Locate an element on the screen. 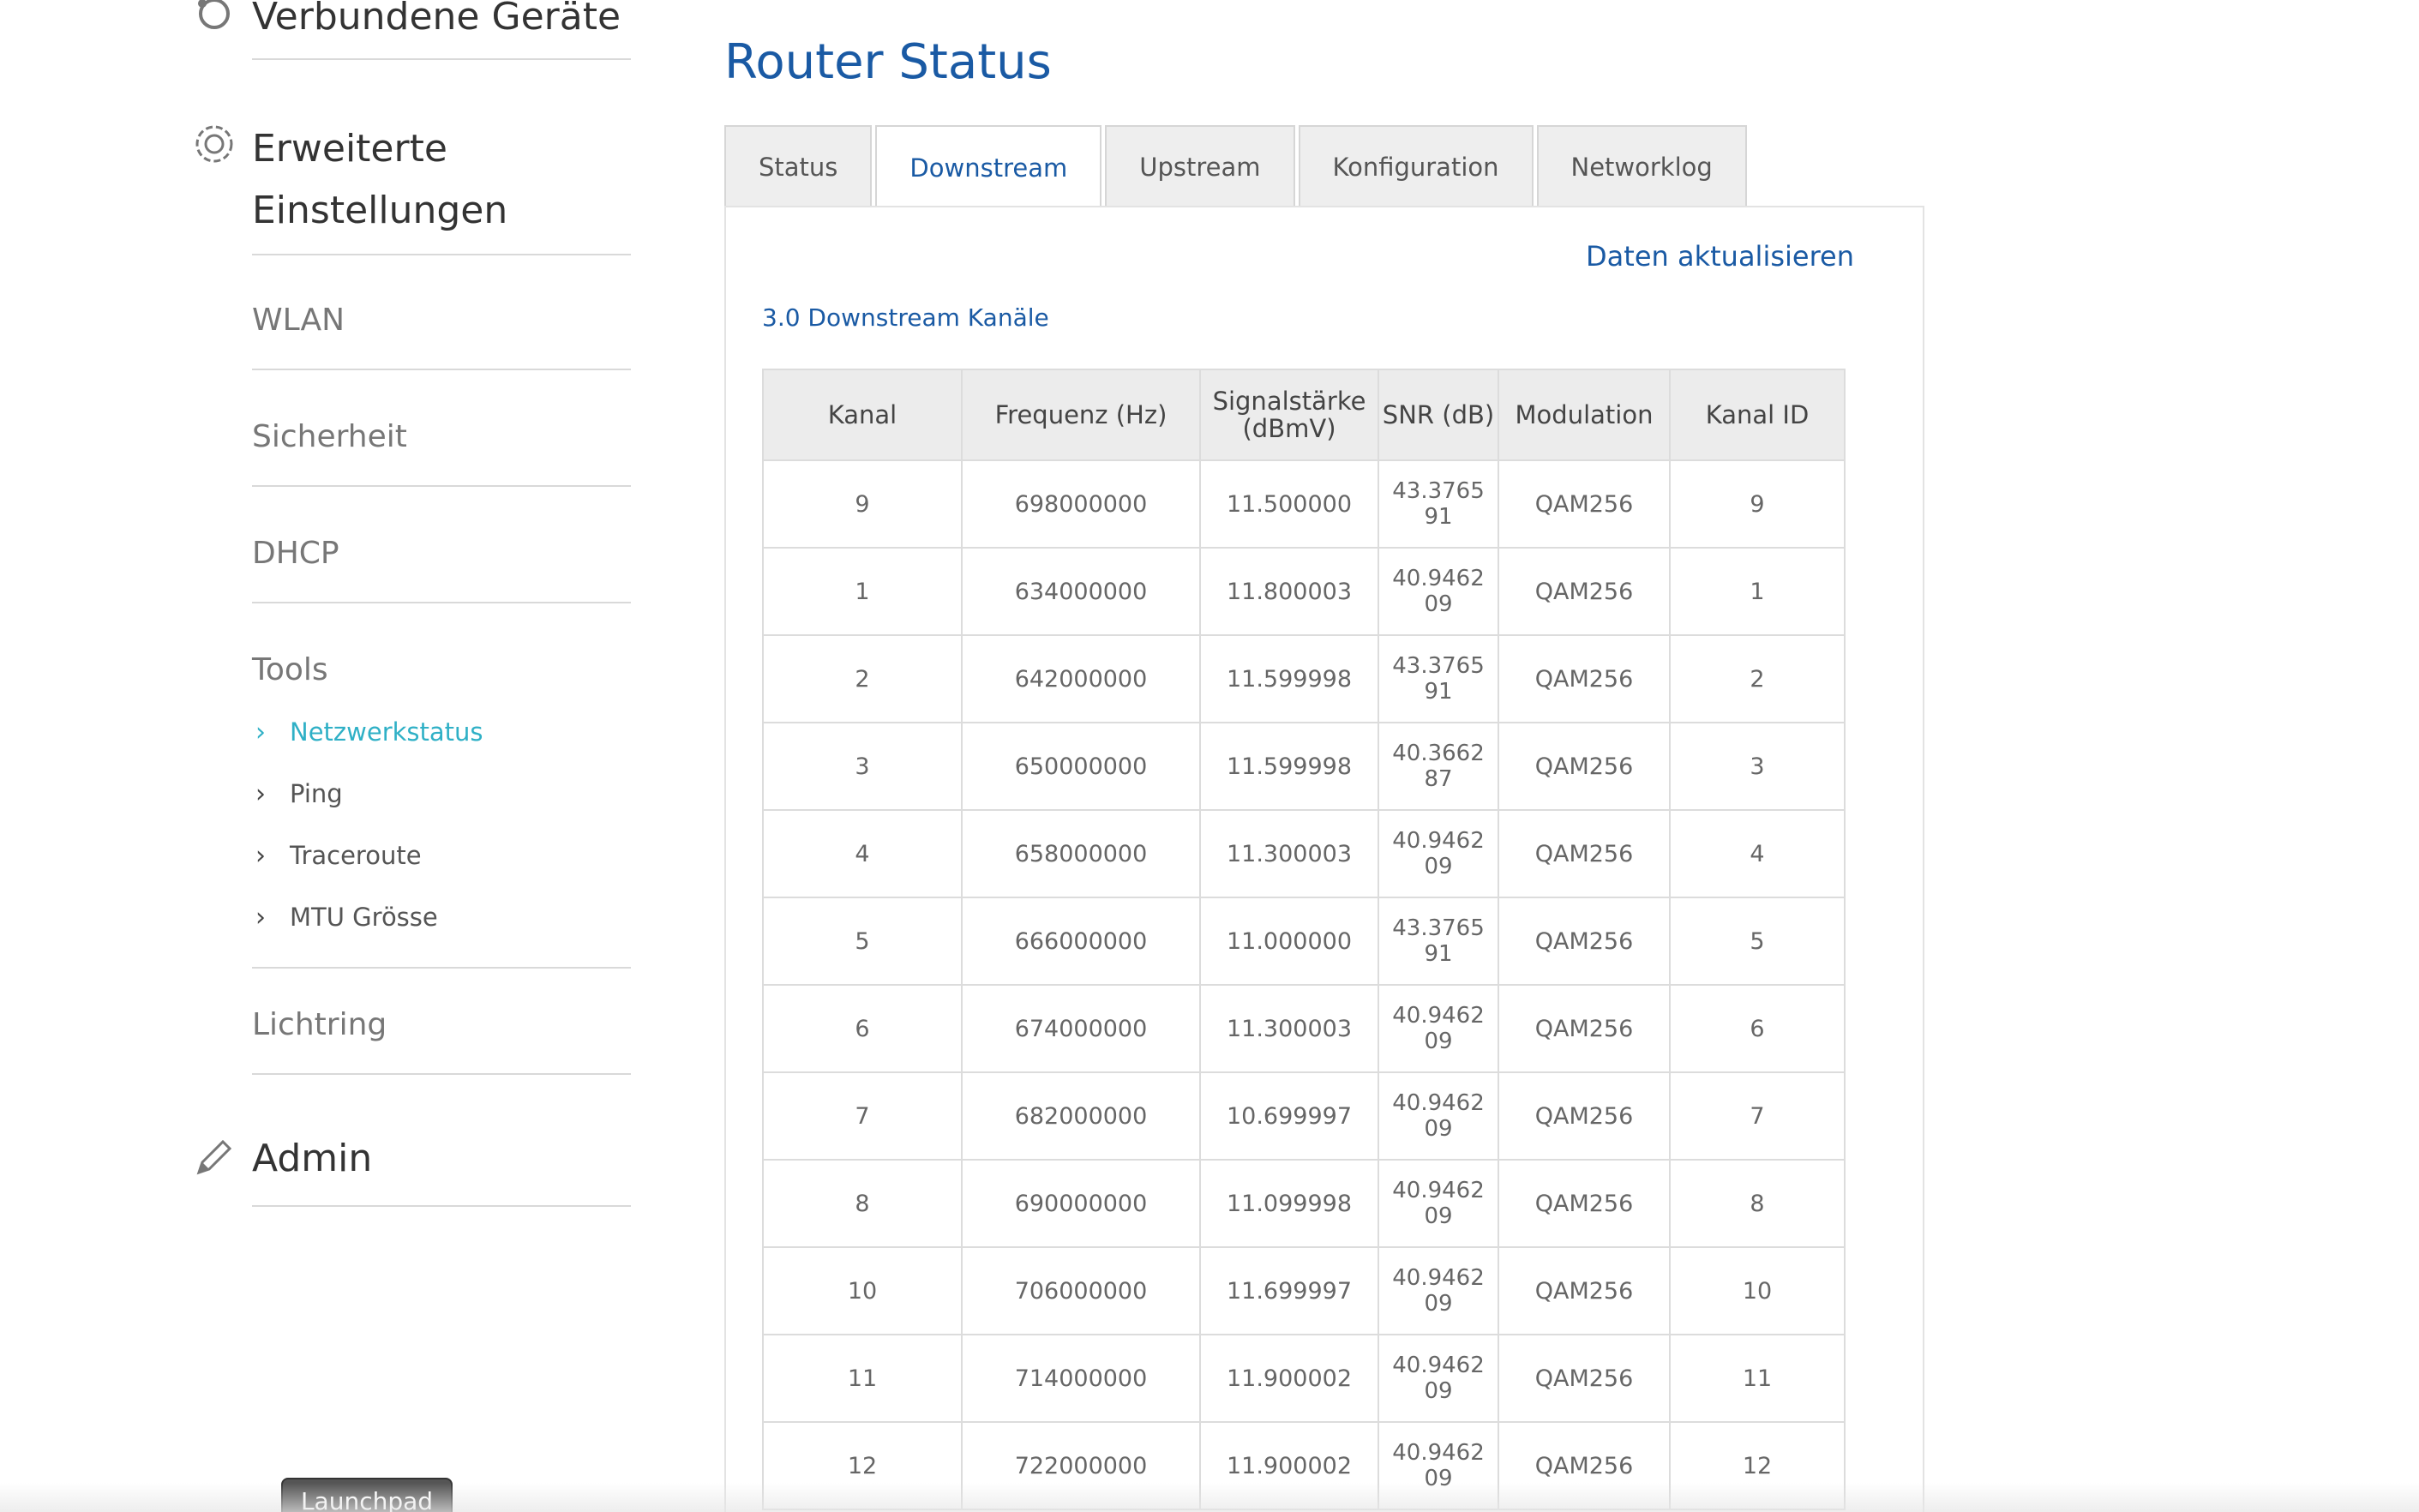 This screenshot has width=2419, height=1512. sidebar-connected-devices-label: Verbundene Geräte is located at coordinates (436, 19).